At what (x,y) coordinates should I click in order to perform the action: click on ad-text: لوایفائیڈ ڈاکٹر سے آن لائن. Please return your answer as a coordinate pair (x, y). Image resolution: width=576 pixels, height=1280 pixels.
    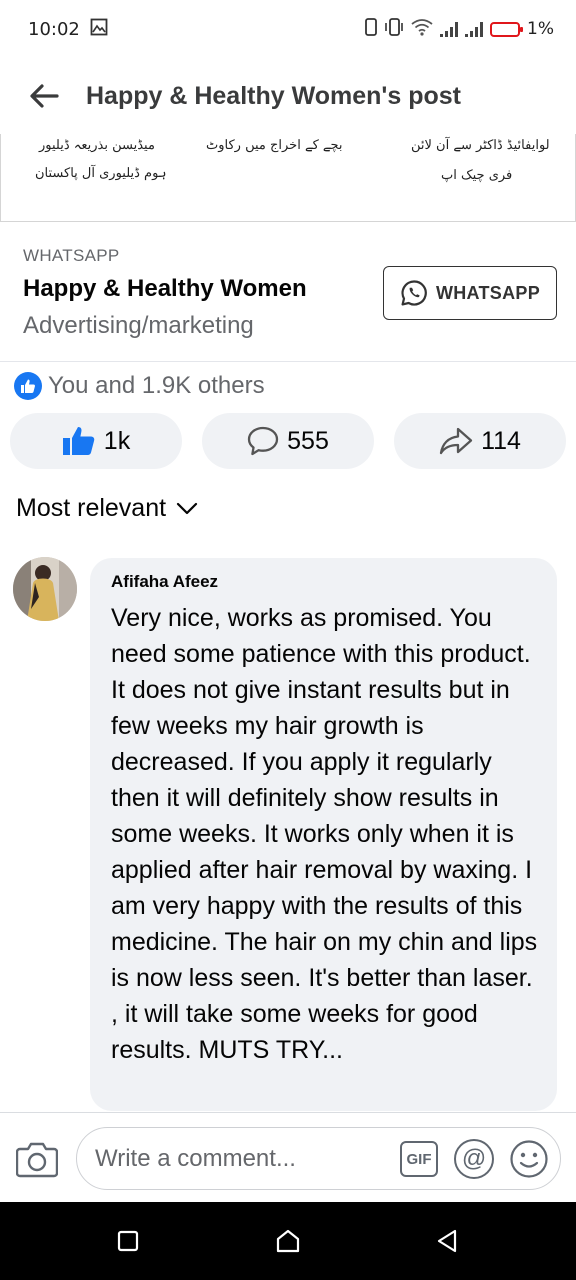
    Looking at the image, I should click on (480, 145).